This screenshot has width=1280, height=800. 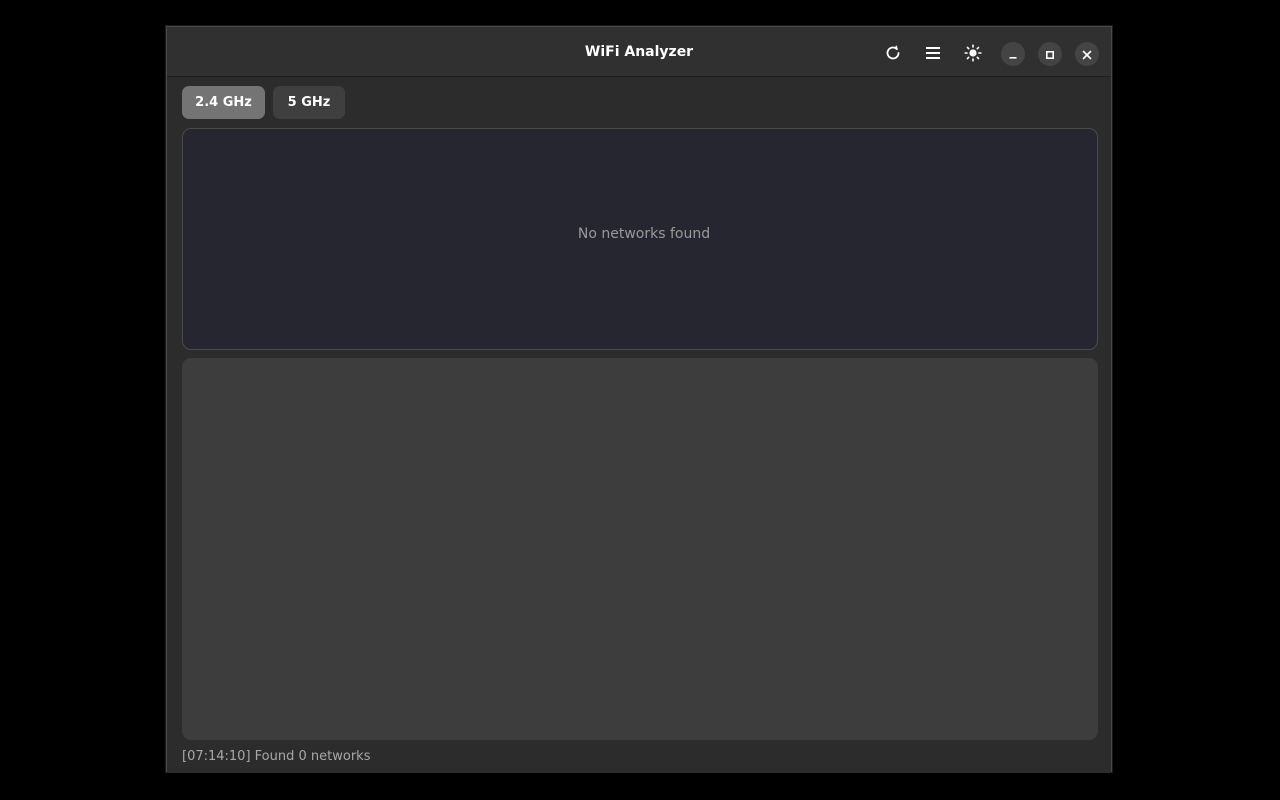 I want to click on empty-state-message: No networks found, so click(x=644, y=234).